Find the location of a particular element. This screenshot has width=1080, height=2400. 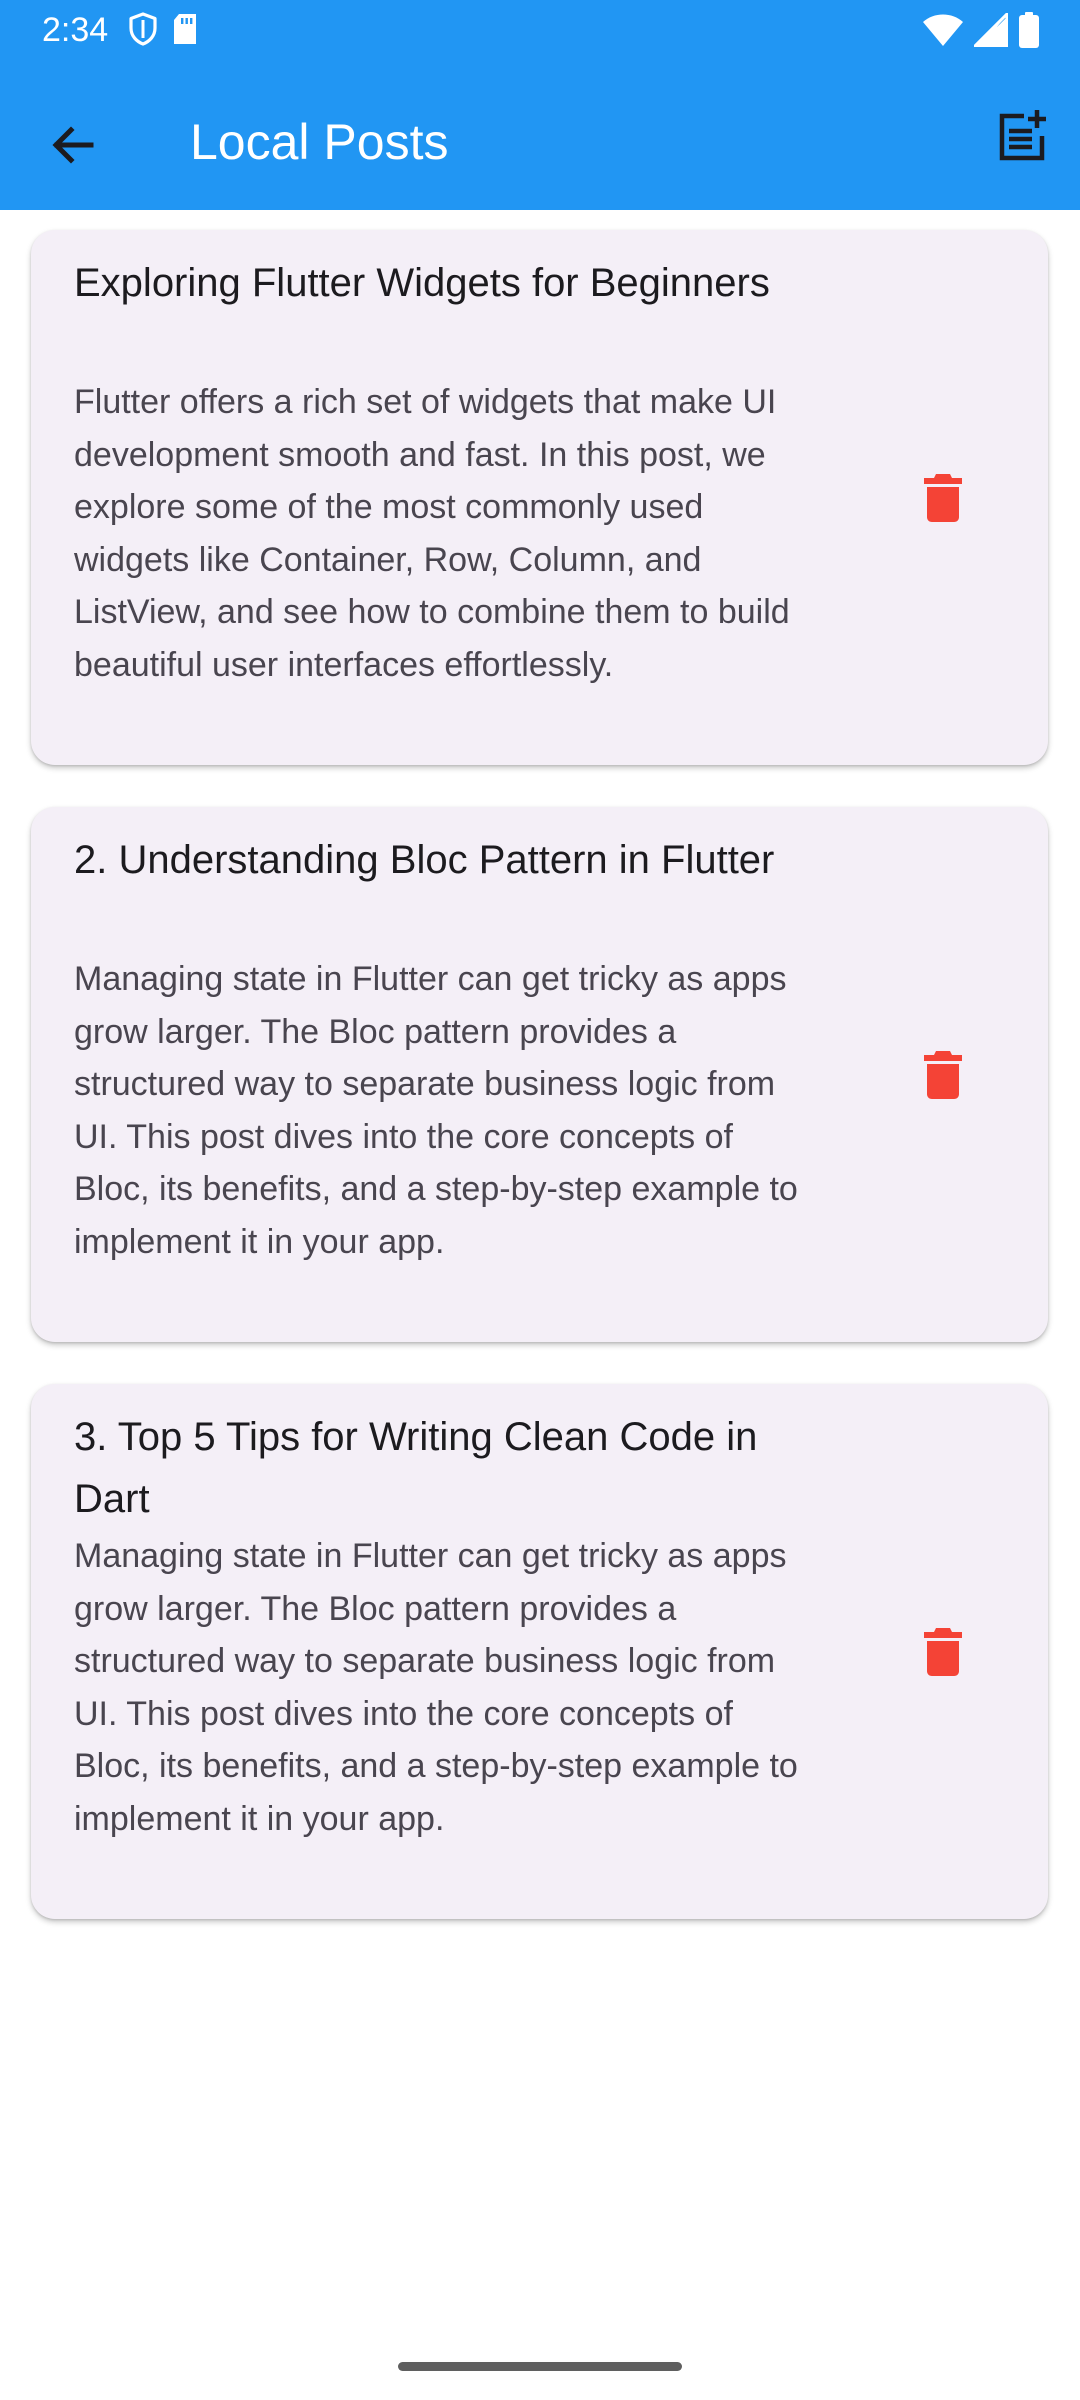

page-title: Local Posts is located at coordinates (319, 142).